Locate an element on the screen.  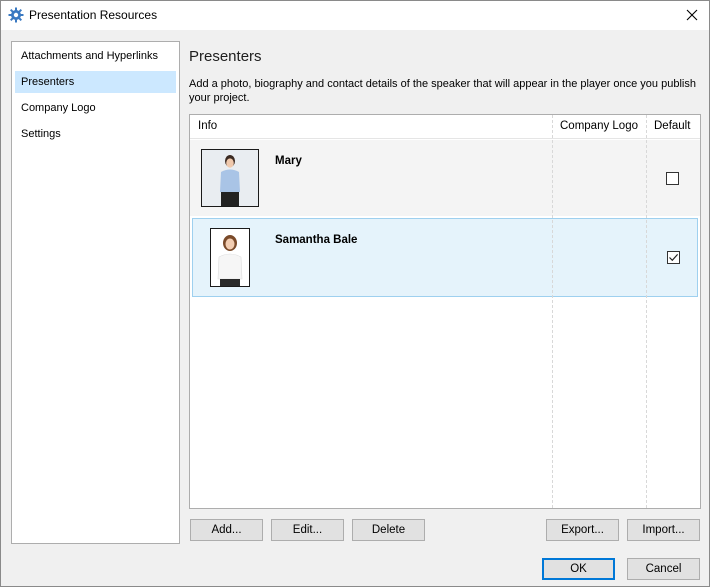
delete-button: Delete is located at coordinates (388, 530).